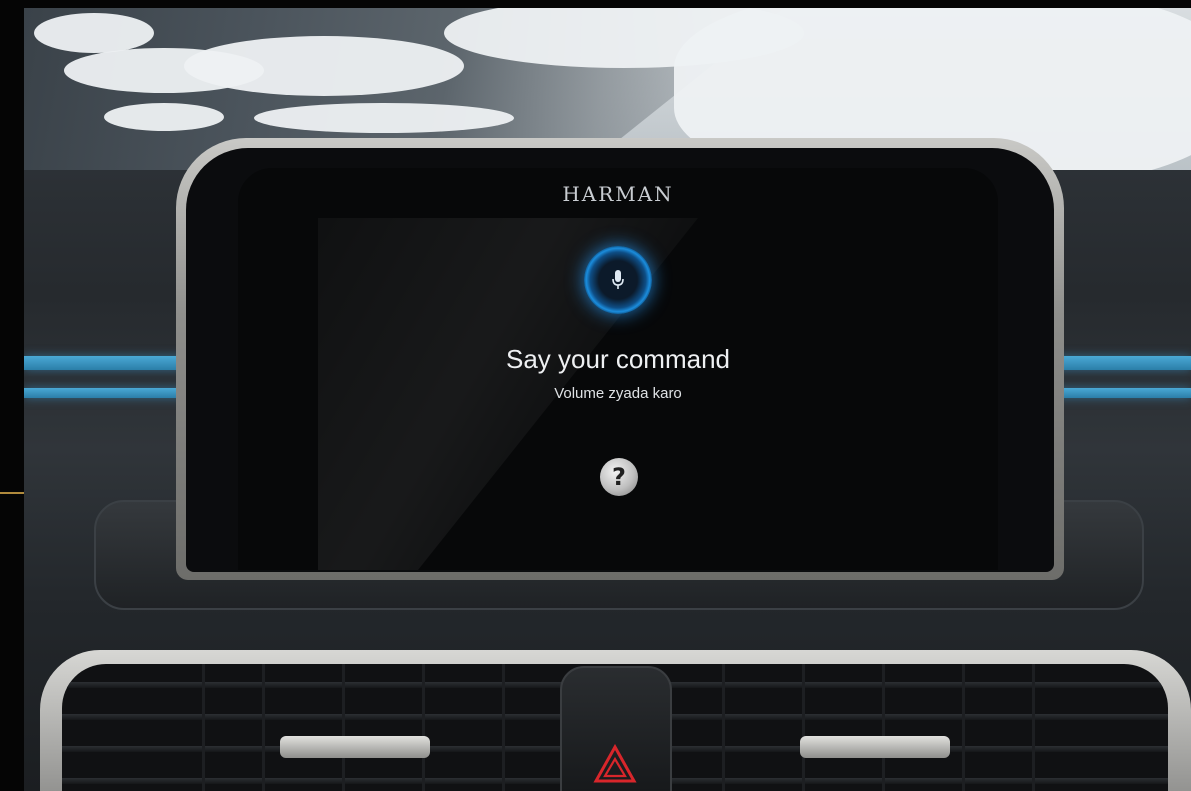 This screenshot has height=791, width=1191. What do you see at coordinates (104, 363) in the screenshot?
I see `ambient-light-left` at bounding box center [104, 363].